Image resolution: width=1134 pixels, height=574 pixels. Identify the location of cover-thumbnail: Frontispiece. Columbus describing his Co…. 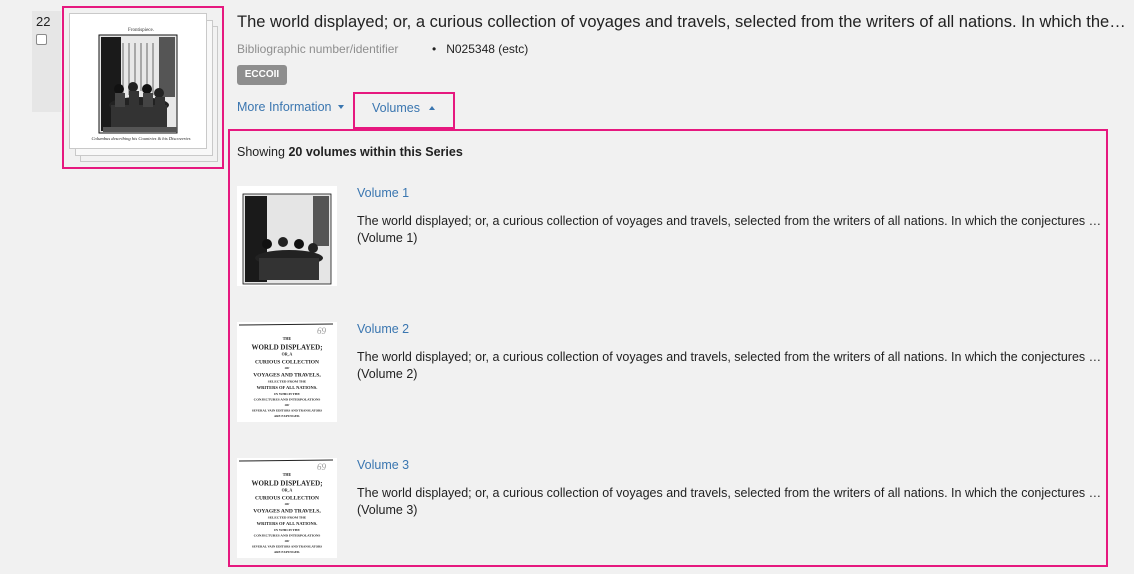
(143, 87).